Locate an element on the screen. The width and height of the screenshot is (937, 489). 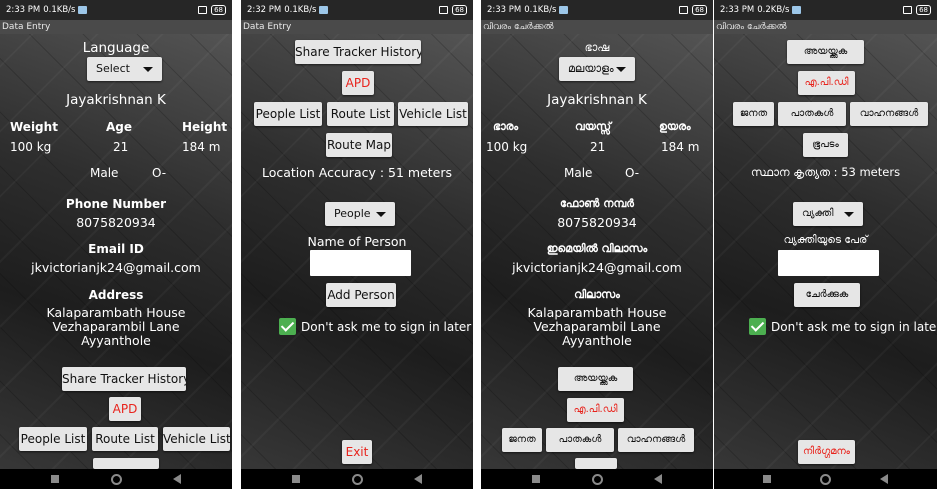
phone-label: Phone Number is located at coordinates (116, 204).